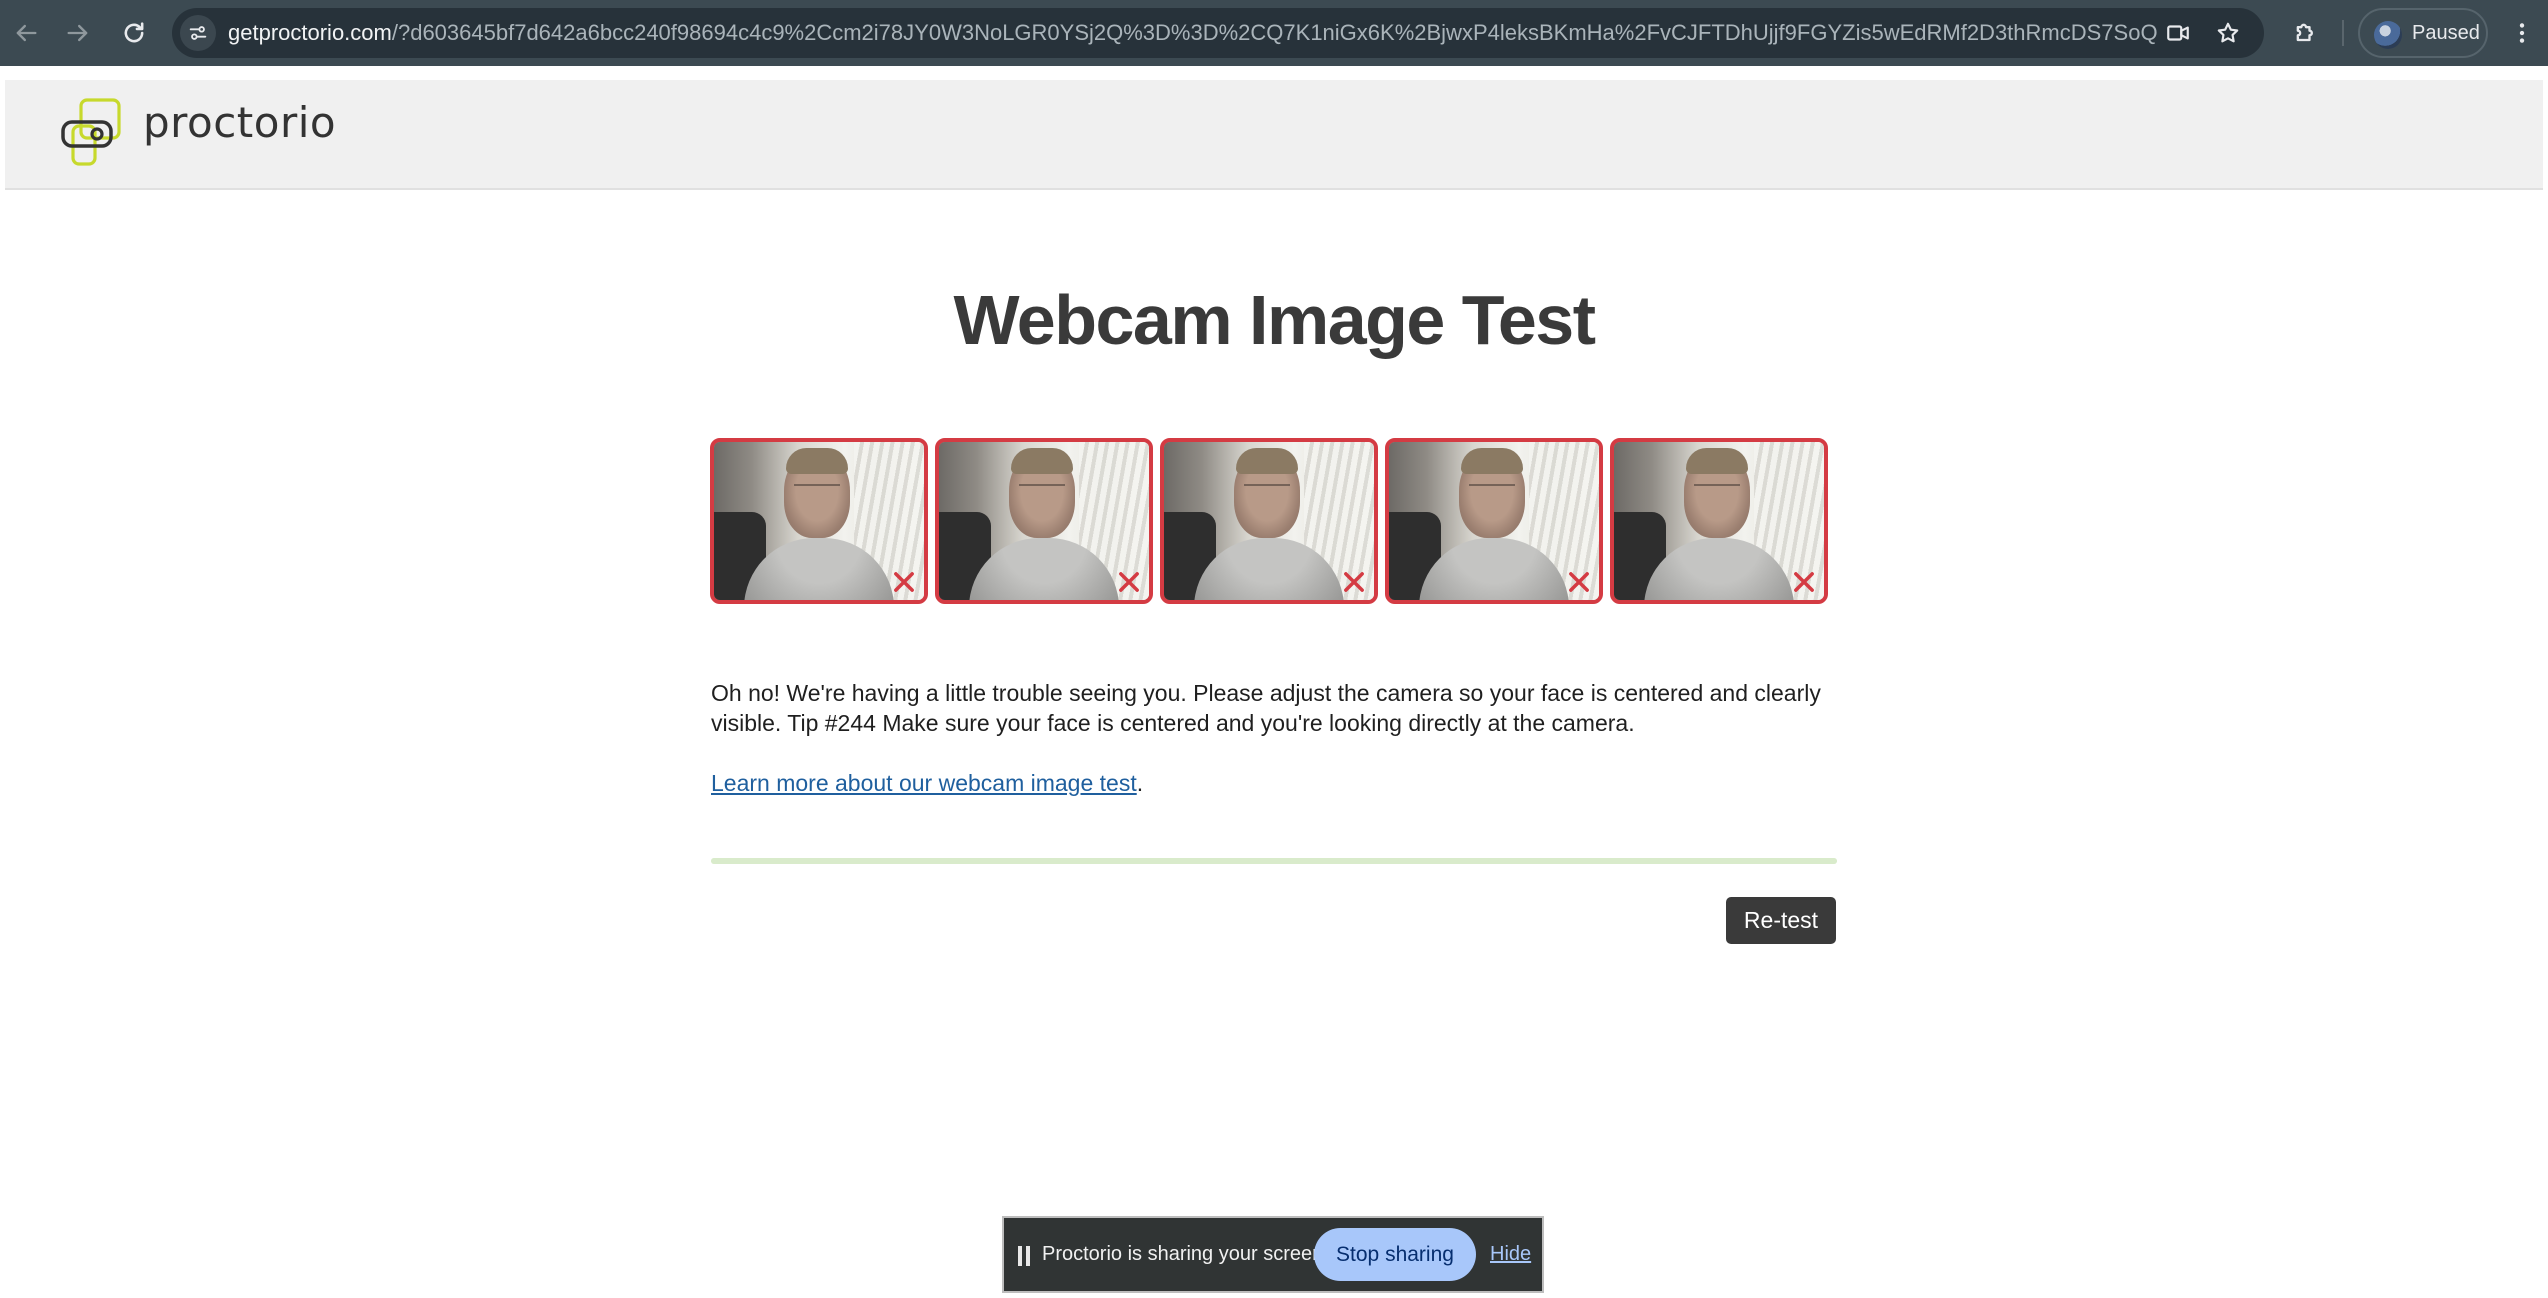 The width and height of the screenshot is (2548, 1298). What do you see at coordinates (1510, 1254) in the screenshot?
I see `hide-share-bar-link: Hide` at bounding box center [1510, 1254].